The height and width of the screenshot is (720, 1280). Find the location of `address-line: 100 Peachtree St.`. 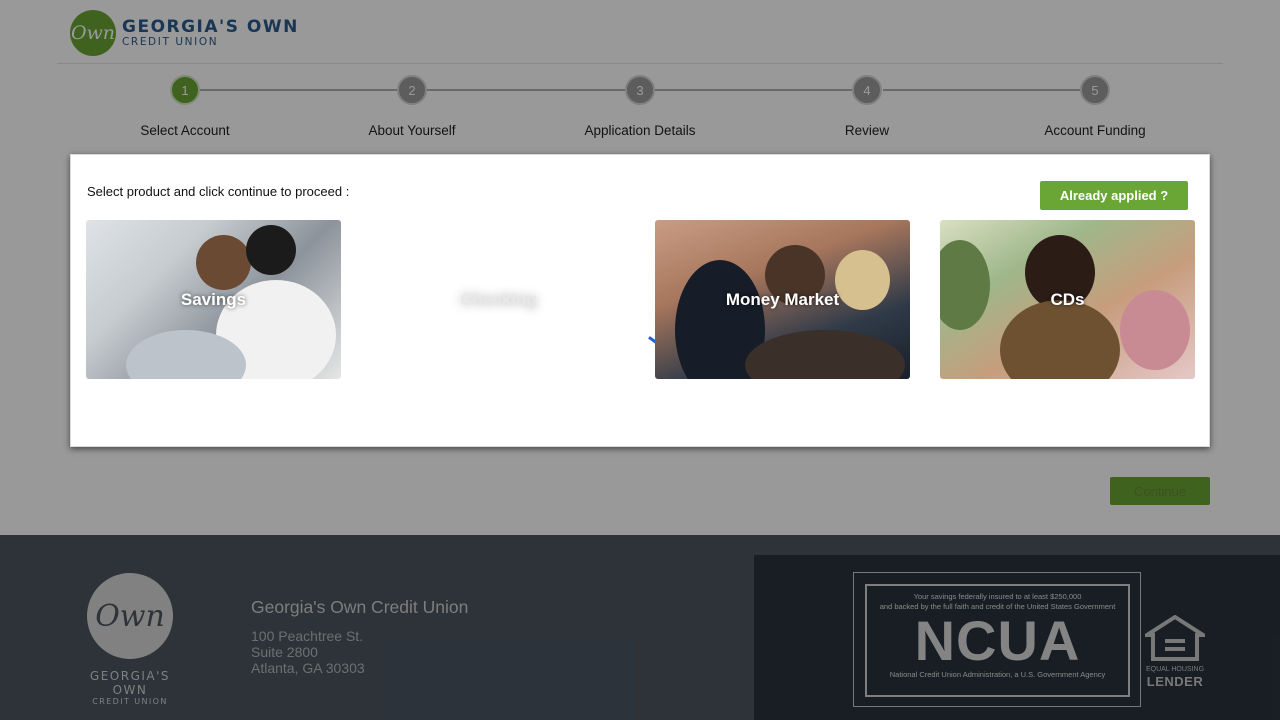

address-line: 100 Peachtree St. is located at coordinates (307, 636).